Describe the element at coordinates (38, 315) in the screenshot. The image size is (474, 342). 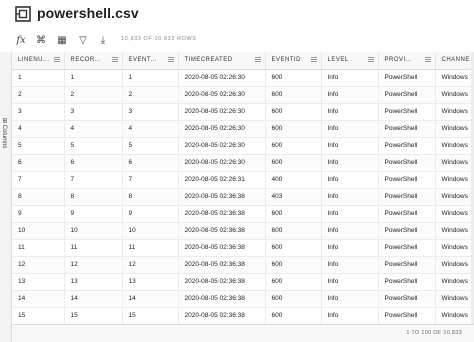
I see `table-cell: 15` at that location.